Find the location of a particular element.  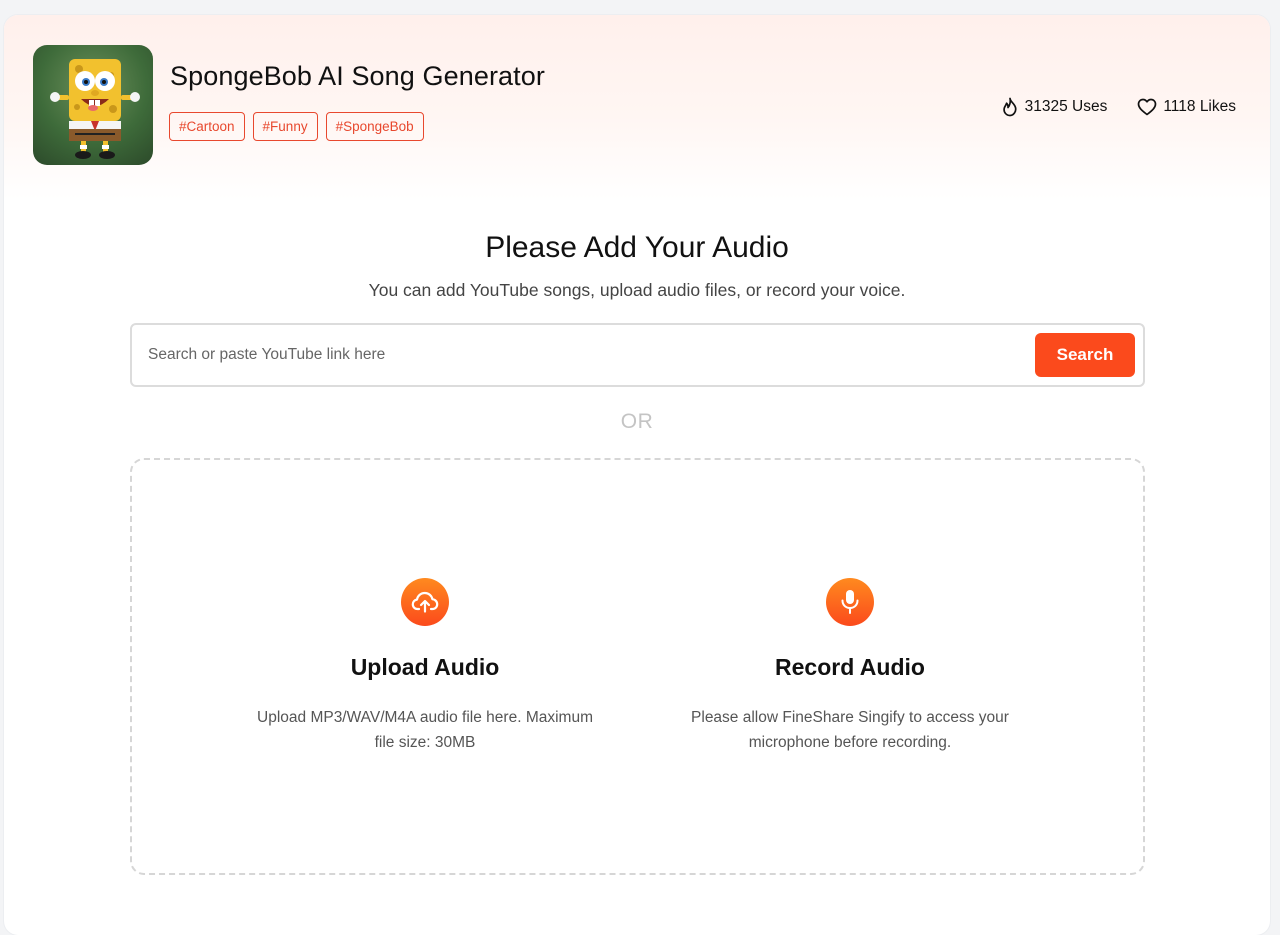

flame-icon is located at coordinates (1010, 107).